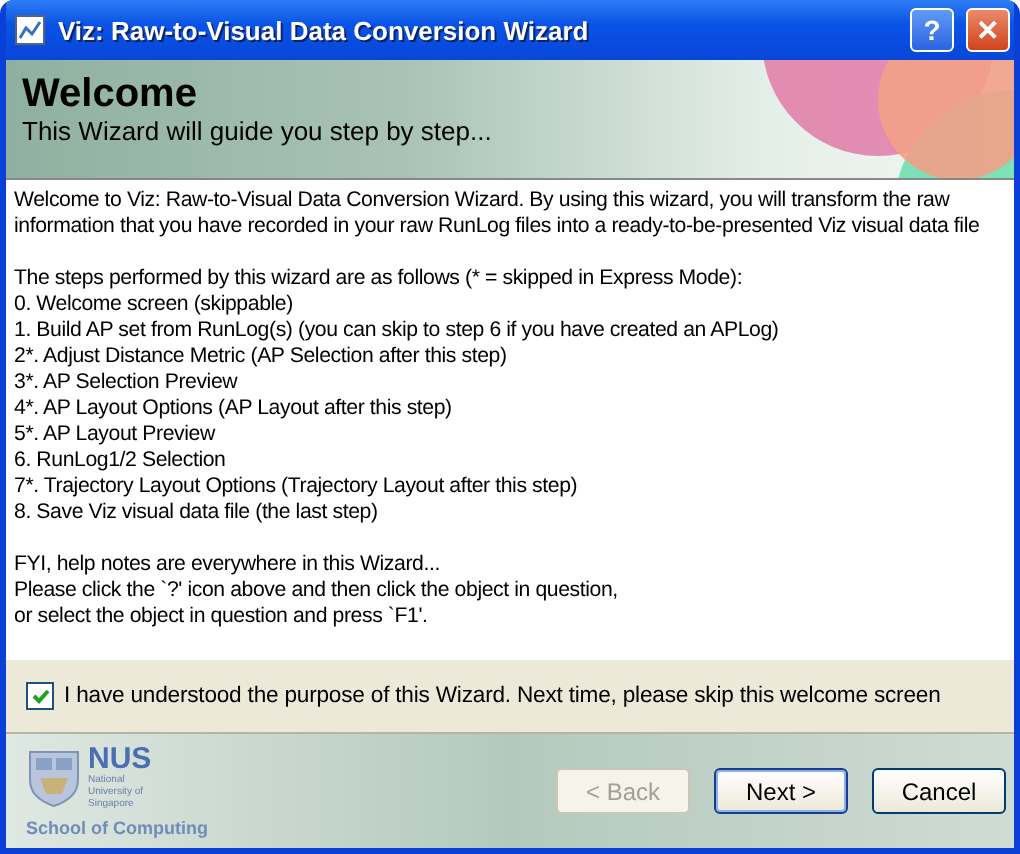 The width and height of the screenshot is (1020, 854). Describe the element at coordinates (222, 617) in the screenshot. I see `text-line: or select the object in question and press `F1'.` at that location.